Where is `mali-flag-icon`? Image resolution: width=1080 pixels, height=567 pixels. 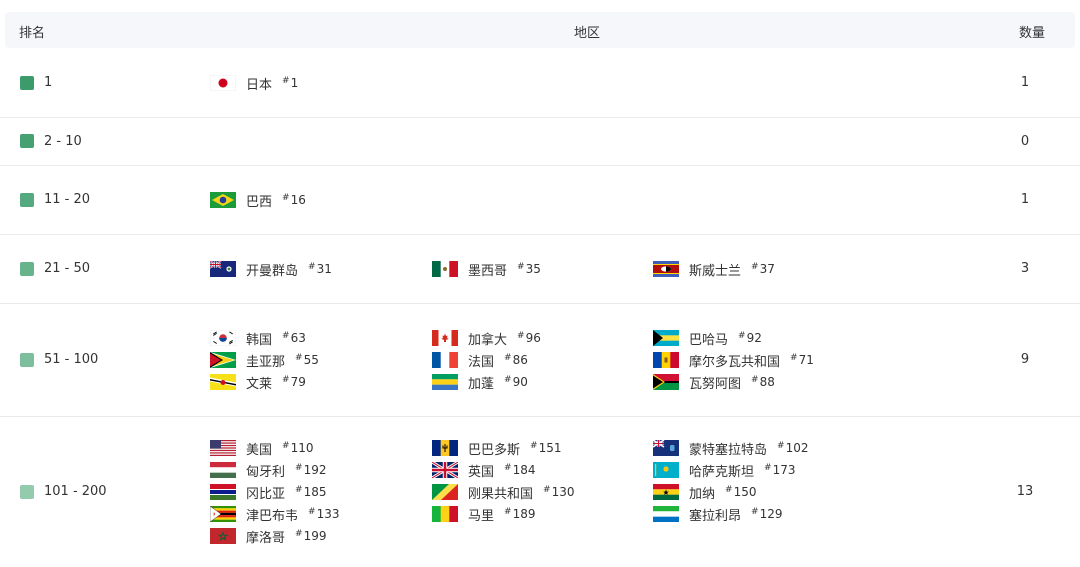
mali-flag-icon is located at coordinates (445, 514).